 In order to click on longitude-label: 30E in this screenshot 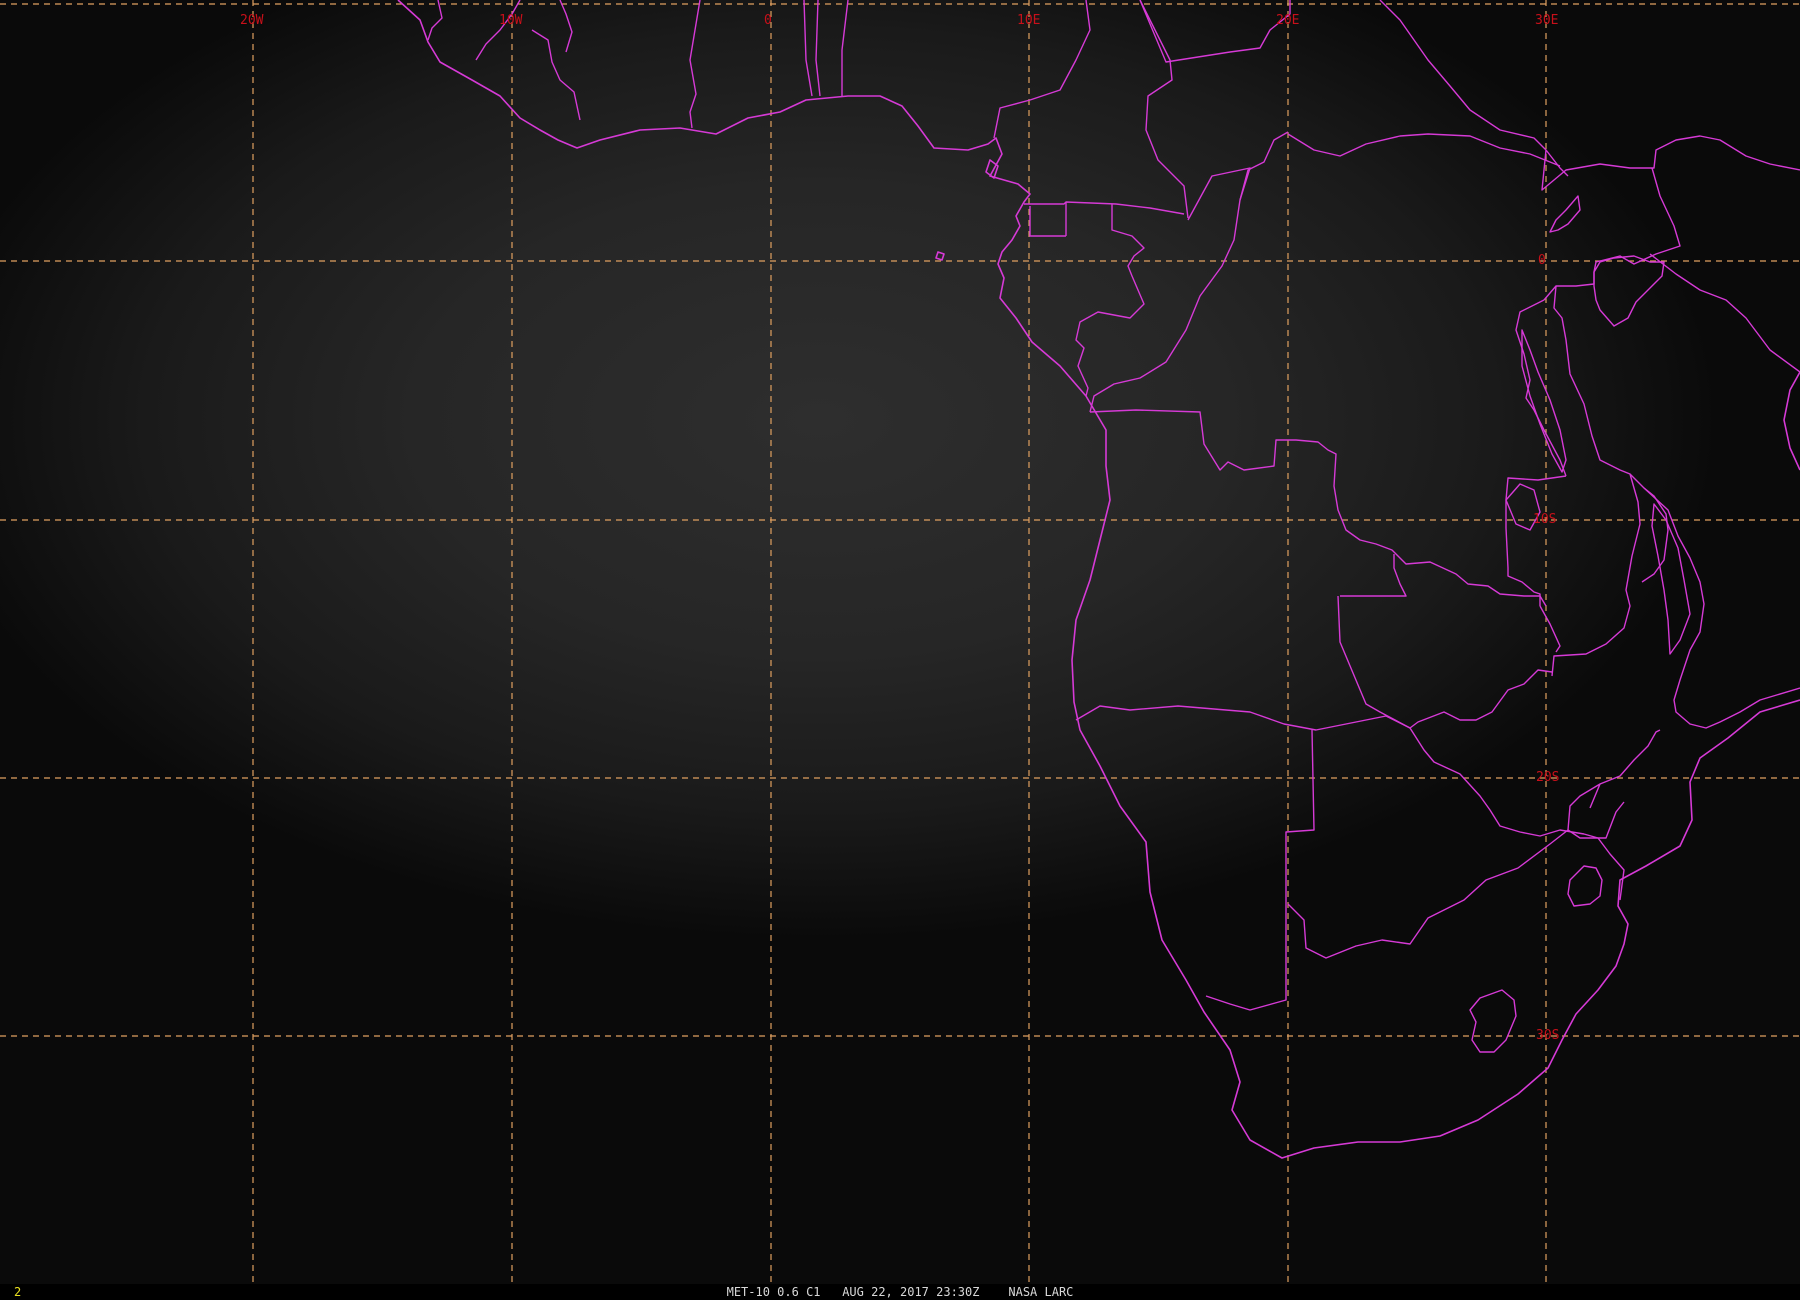, I will do `click(1546, 20)`.